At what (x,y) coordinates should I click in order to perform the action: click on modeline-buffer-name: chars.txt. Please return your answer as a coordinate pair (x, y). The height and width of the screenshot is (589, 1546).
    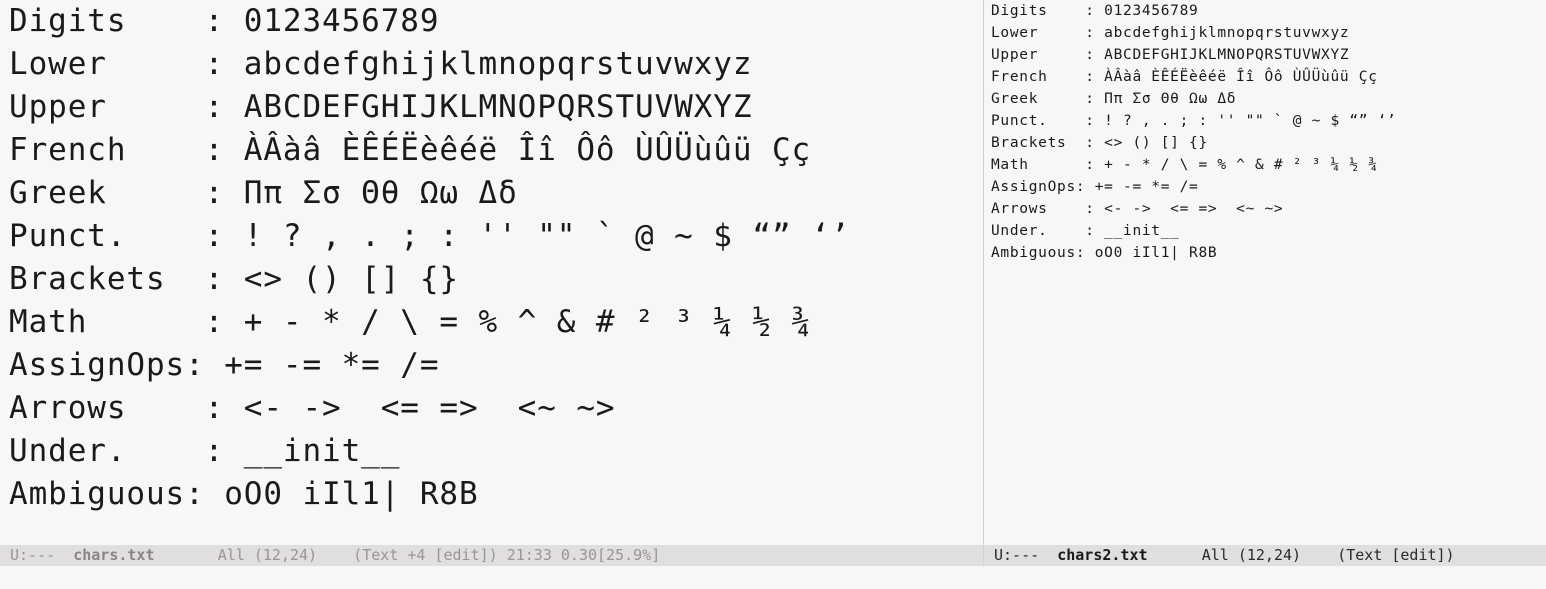
    Looking at the image, I should click on (113, 555).